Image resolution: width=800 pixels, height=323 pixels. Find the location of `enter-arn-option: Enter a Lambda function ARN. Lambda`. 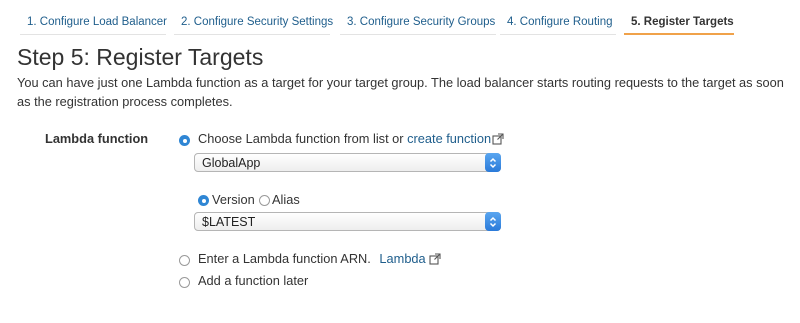

enter-arn-option: Enter a Lambda function ARN. Lambda is located at coordinates (319, 259).